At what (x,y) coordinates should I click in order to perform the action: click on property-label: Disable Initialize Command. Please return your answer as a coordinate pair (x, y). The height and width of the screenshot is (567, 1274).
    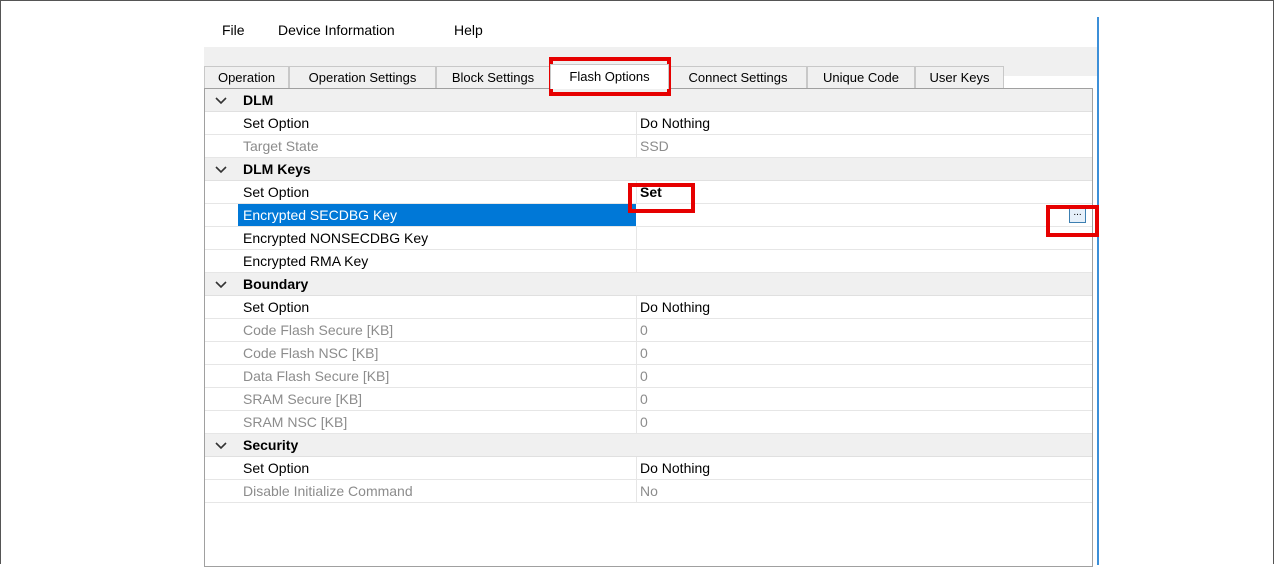
    Looking at the image, I should click on (328, 491).